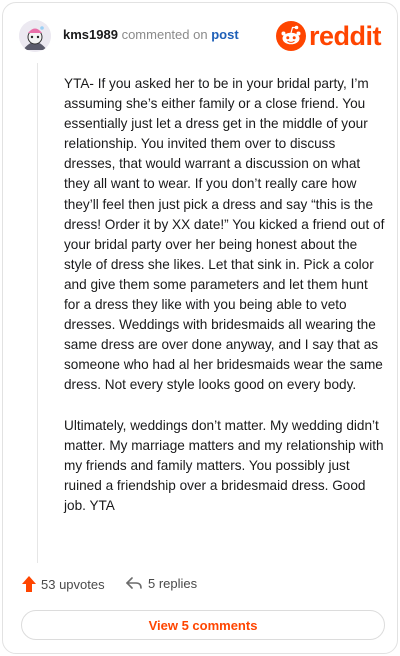  What do you see at coordinates (29, 584) in the screenshot?
I see `upvote-arrow-icon` at bounding box center [29, 584].